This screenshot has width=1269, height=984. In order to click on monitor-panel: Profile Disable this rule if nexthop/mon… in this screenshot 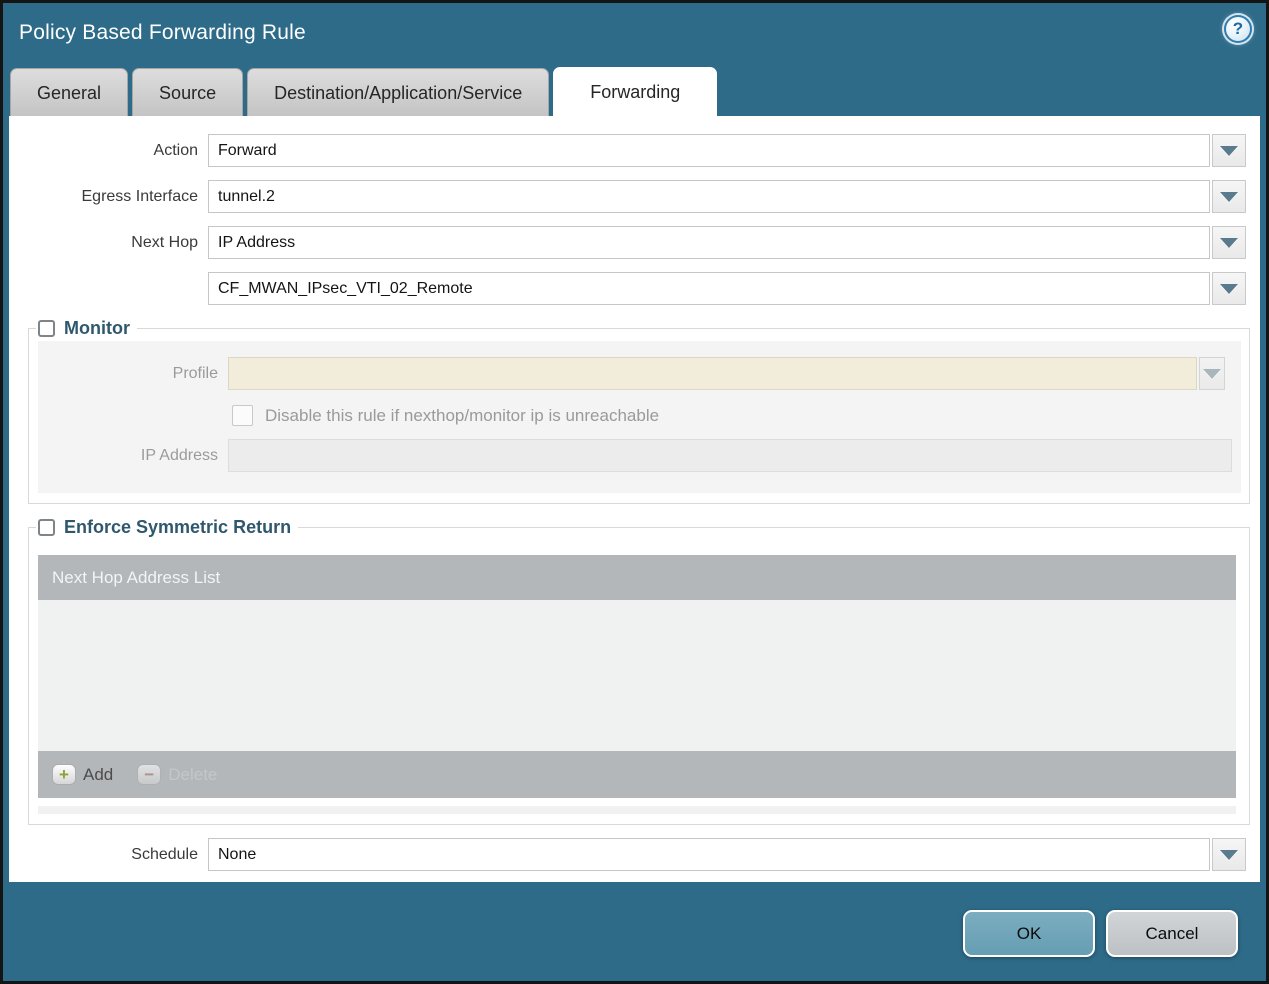, I will do `click(639, 417)`.